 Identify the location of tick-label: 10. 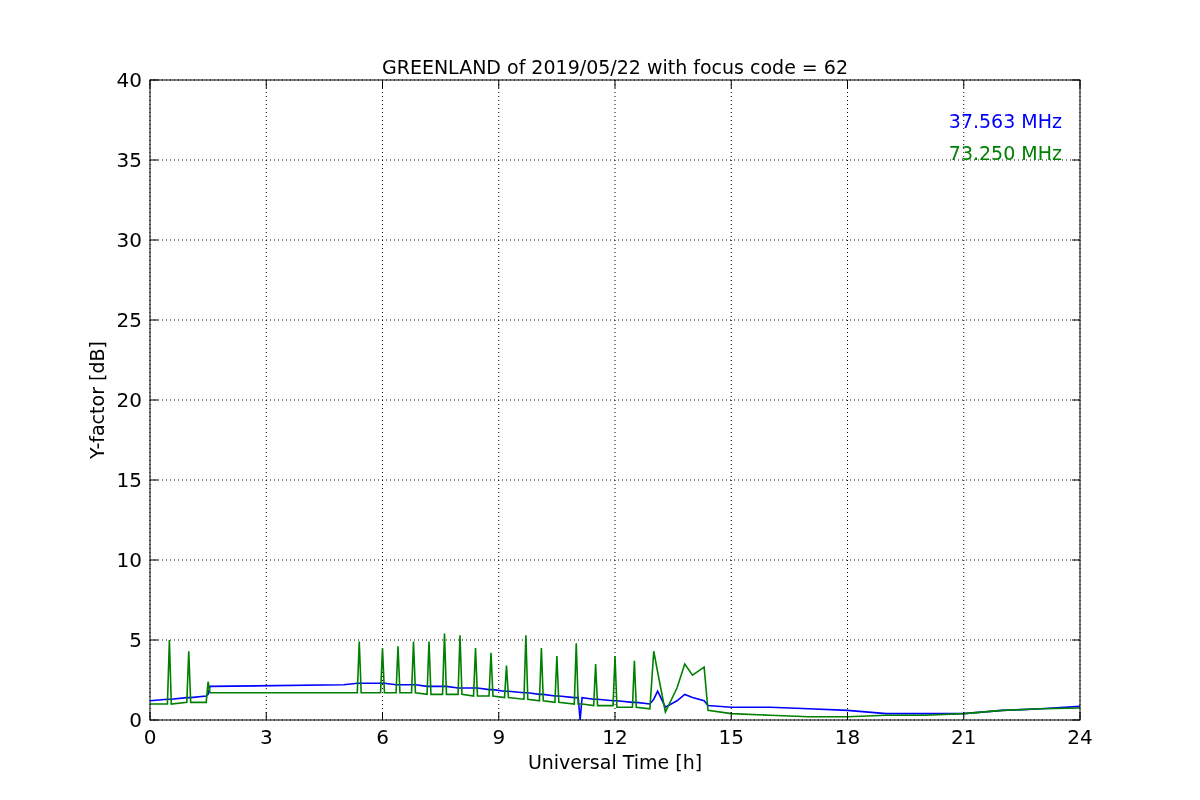
(129, 560).